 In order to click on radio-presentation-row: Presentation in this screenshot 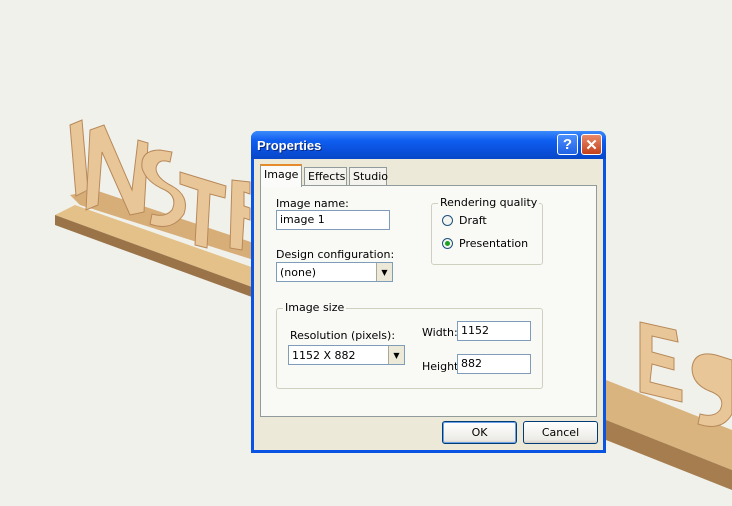, I will do `click(485, 243)`.